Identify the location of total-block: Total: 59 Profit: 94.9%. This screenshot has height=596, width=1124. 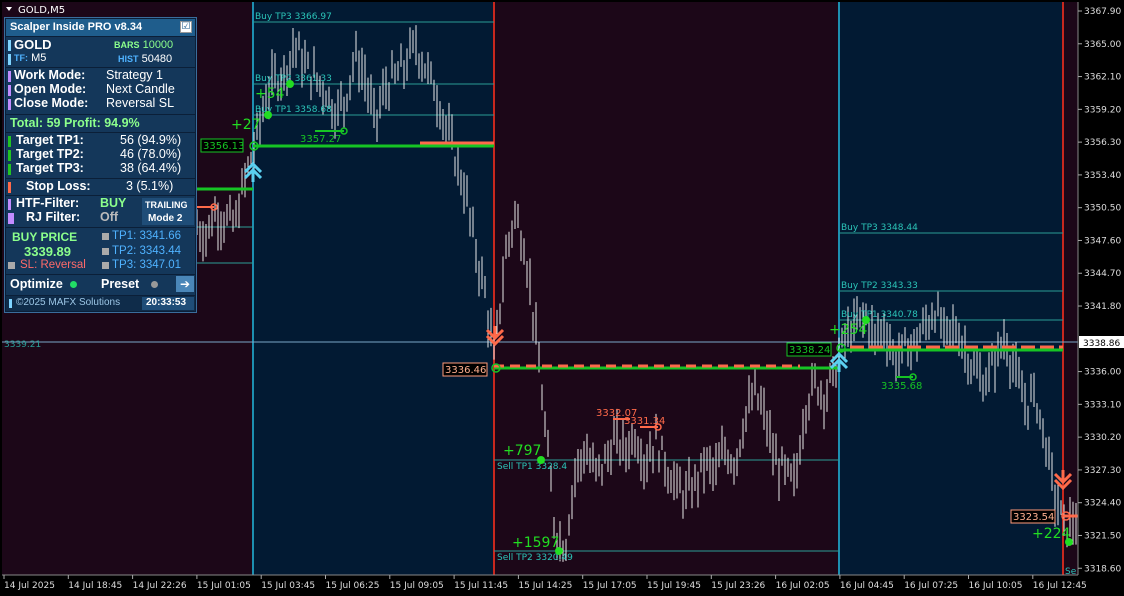
(100, 123).